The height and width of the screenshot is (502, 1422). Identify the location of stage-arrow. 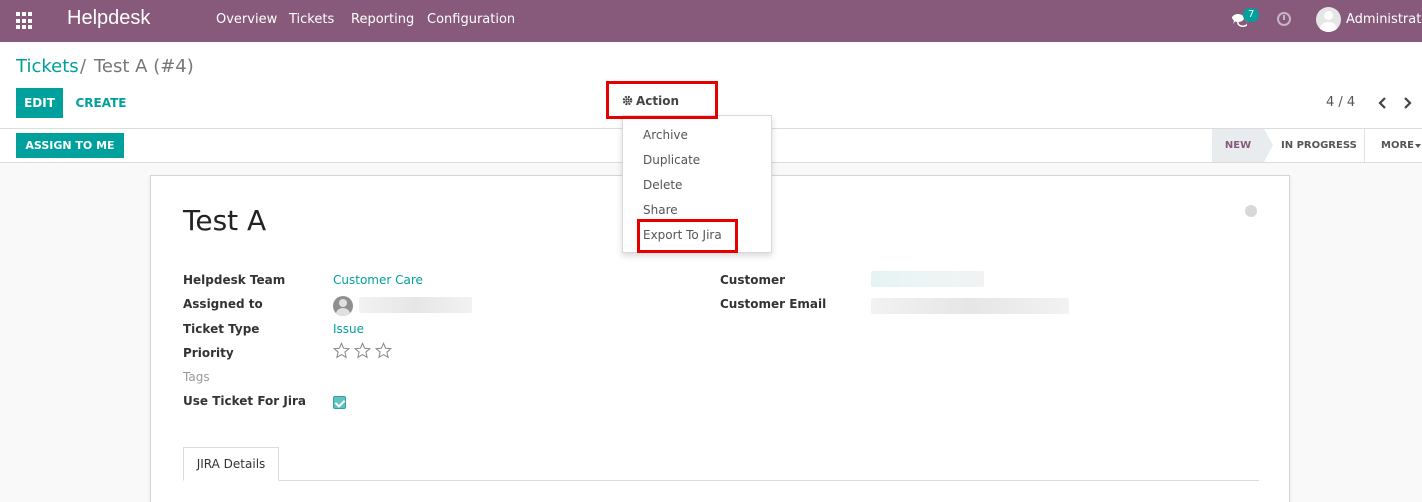
(1268, 145).